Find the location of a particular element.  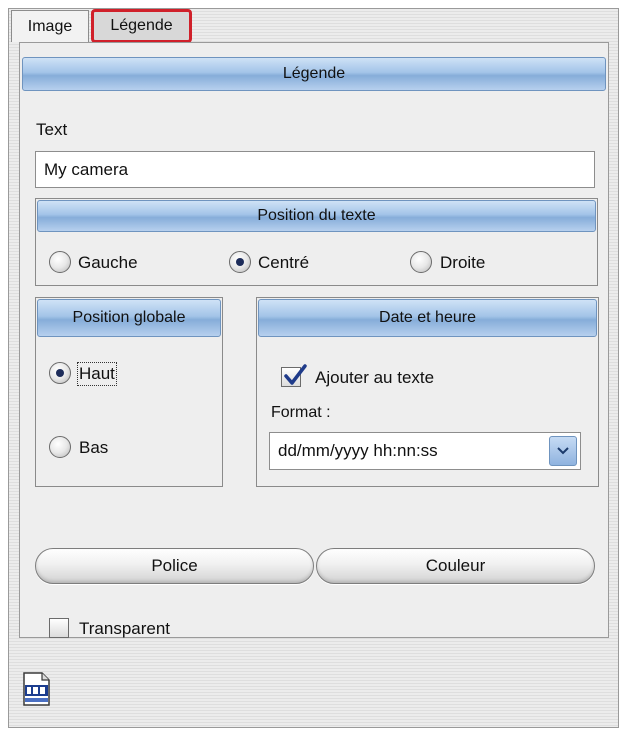

position-globale-title: Position globale is located at coordinates (129, 317).